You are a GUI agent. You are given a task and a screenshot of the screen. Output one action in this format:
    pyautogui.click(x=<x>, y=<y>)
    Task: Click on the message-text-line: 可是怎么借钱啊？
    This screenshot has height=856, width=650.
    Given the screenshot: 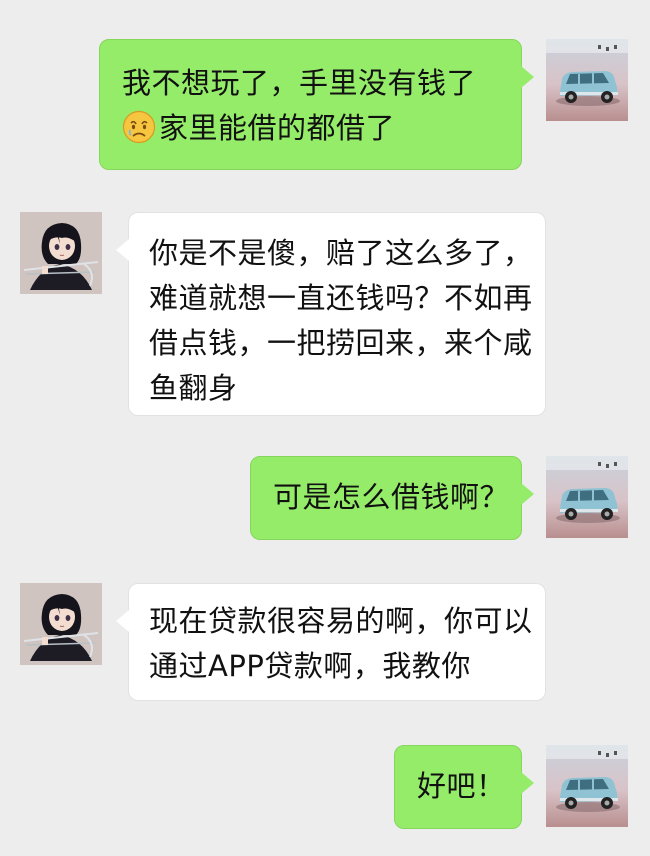 What is the action you would take?
    pyautogui.click(x=391, y=497)
    